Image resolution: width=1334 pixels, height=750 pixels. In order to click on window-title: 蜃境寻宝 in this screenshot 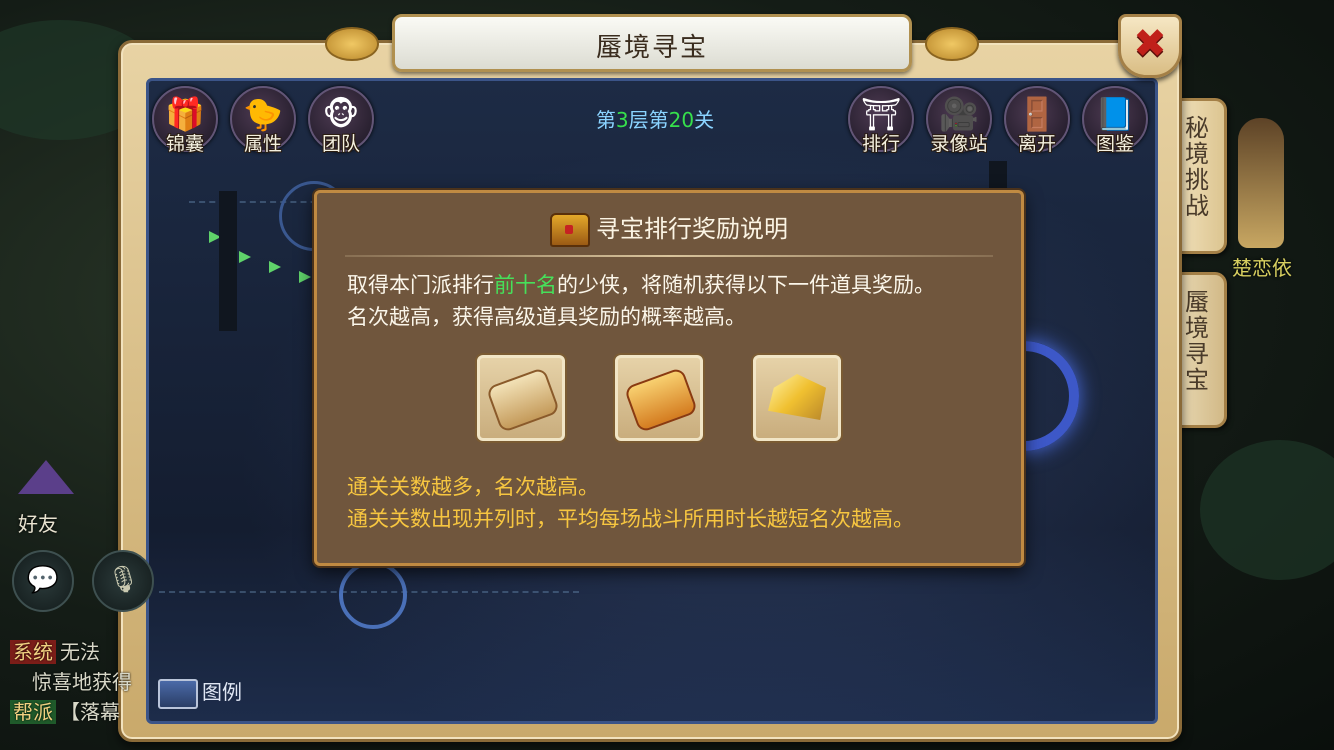, I will do `click(651, 48)`.